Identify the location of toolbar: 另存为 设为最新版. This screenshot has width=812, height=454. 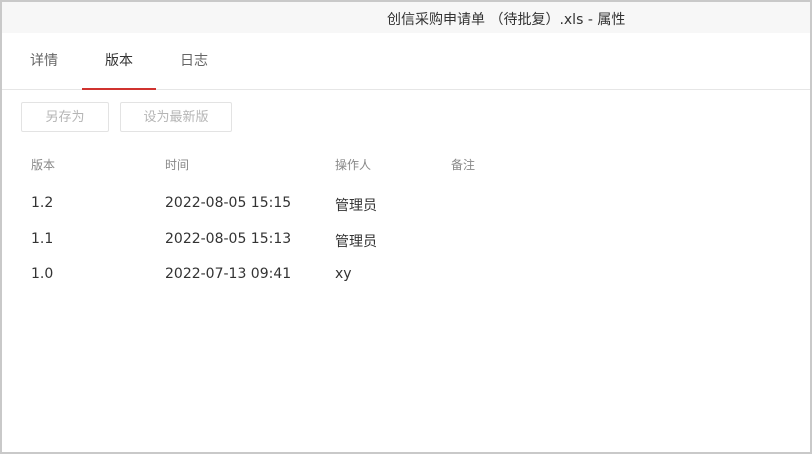
(406, 120).